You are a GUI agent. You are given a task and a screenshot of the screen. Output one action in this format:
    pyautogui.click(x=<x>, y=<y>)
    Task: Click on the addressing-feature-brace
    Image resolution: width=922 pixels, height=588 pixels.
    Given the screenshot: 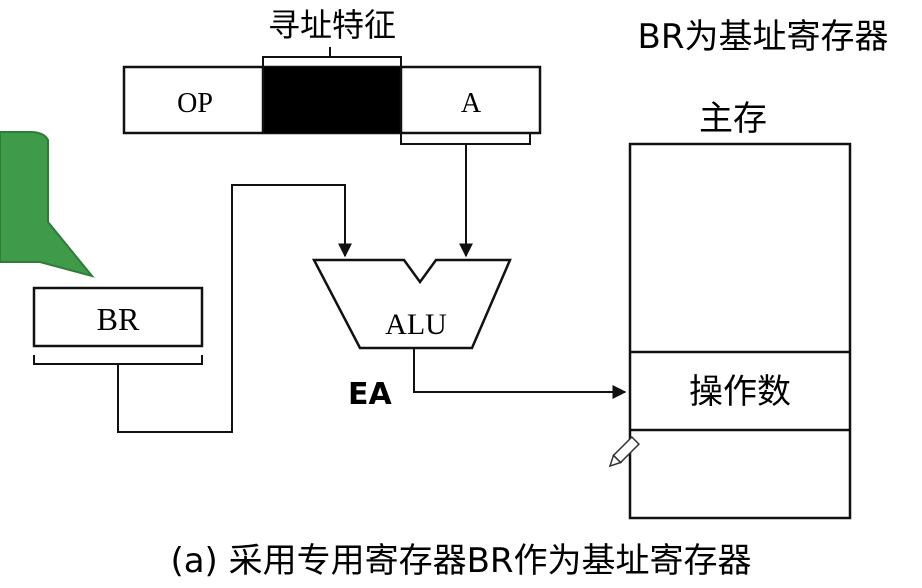 What is the action you would take?
    pyautogui.click(x=332, y=56)
    